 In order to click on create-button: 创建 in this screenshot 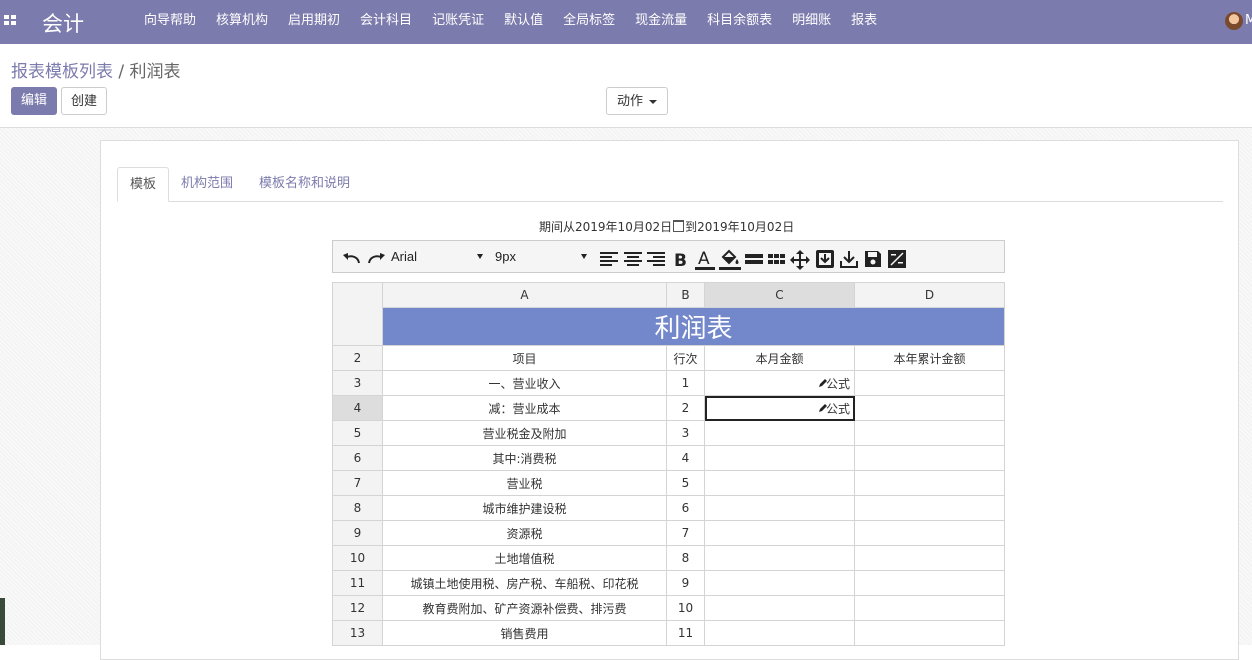, I will do `click(84, 101)`.